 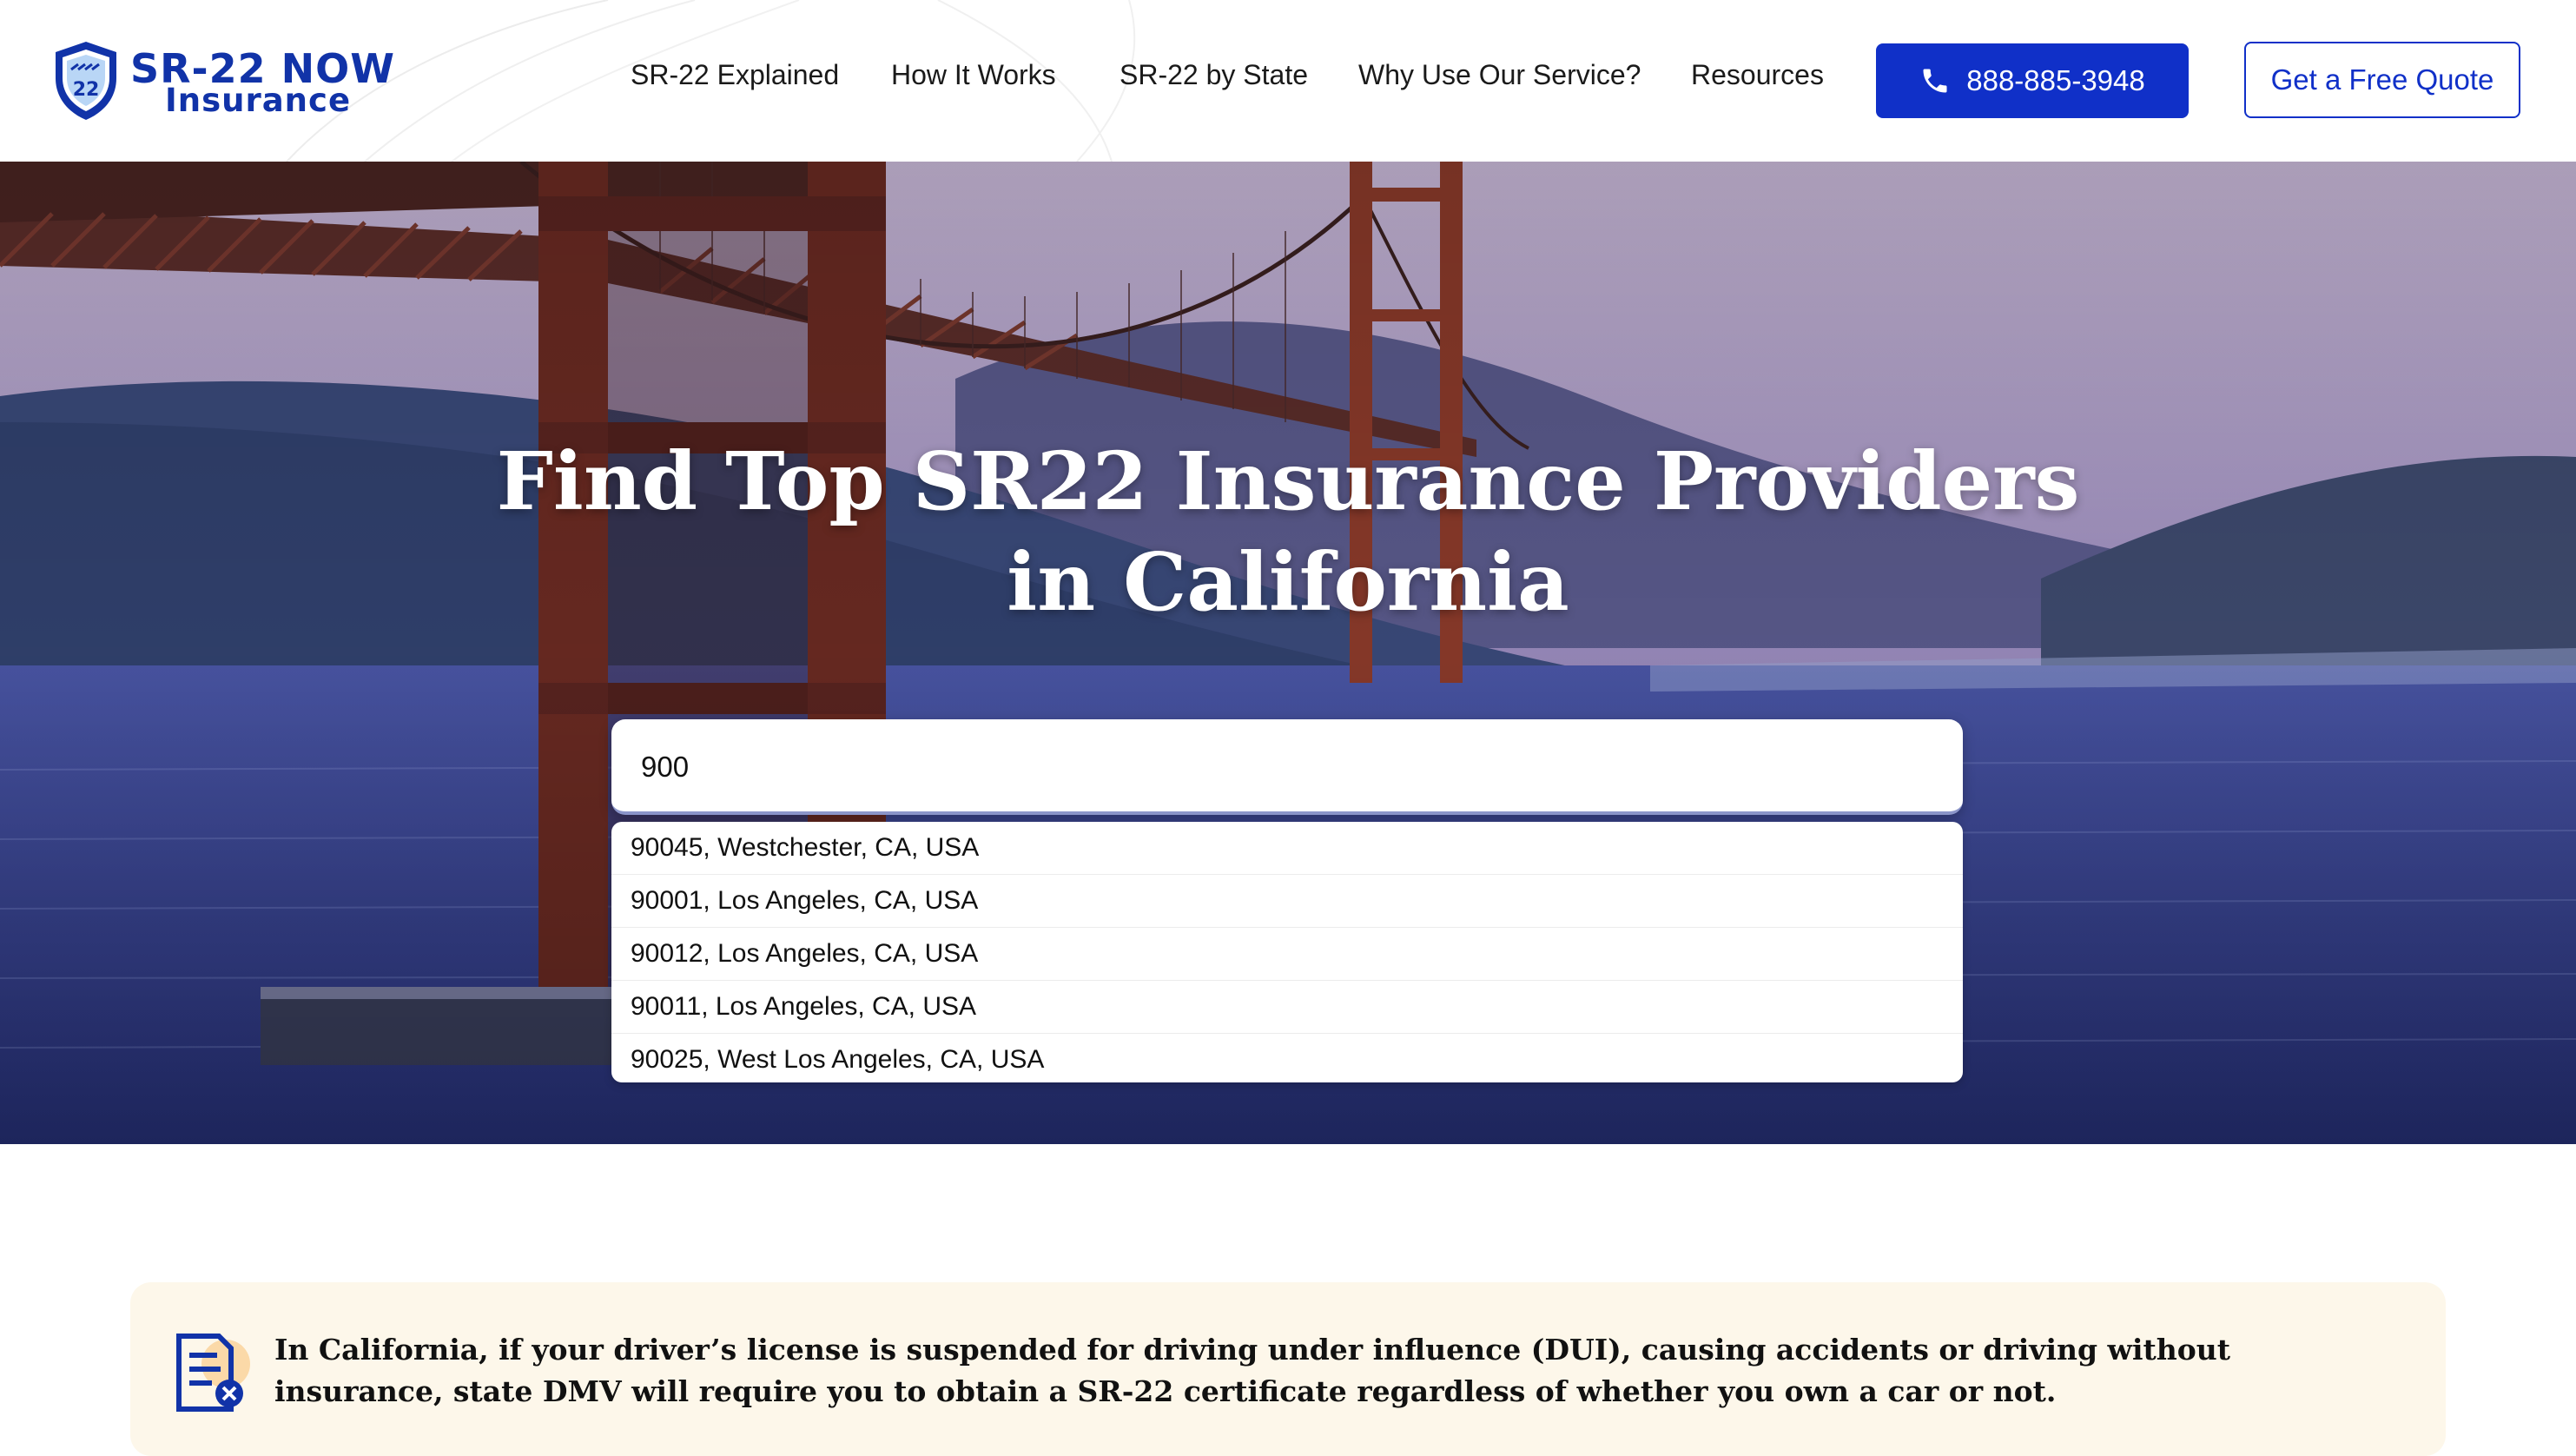 I want to click on zip-search-box, so click(x=1287, y=767).